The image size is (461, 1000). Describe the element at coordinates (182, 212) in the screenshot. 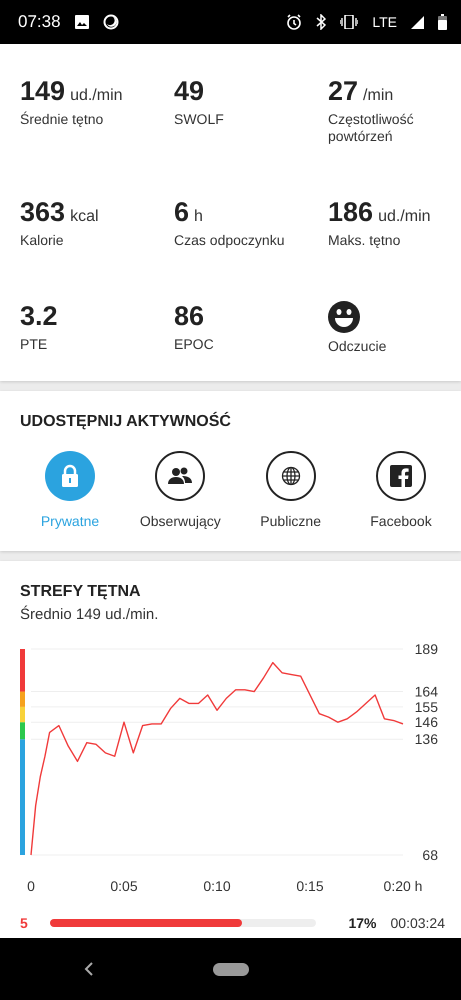

I see `stat-value: 6` at that location.